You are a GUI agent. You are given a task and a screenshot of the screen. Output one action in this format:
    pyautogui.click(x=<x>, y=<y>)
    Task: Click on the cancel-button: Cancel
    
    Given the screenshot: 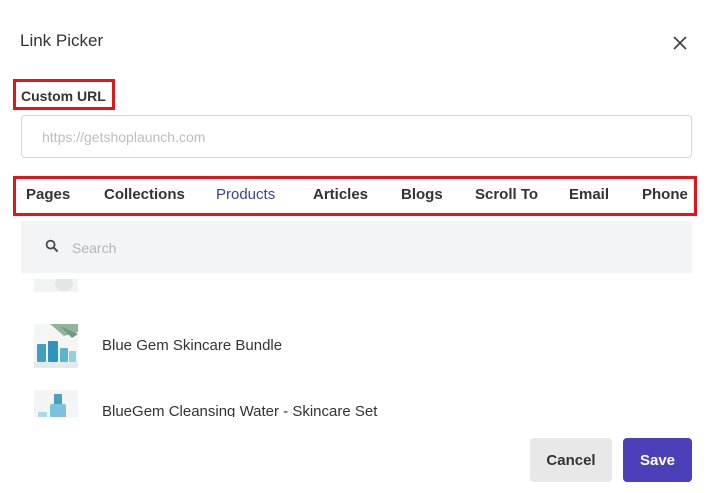 What is the action you would take?
    pyautogui.click(x=571, y=460)
    